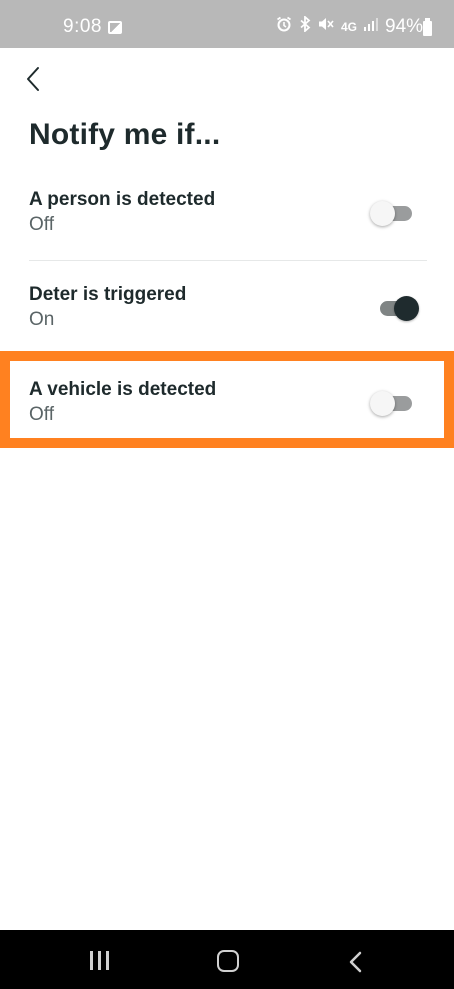 The height and width of the screenshot is (989, 454). I want to click on nav-back-icon, so click(356, 962).